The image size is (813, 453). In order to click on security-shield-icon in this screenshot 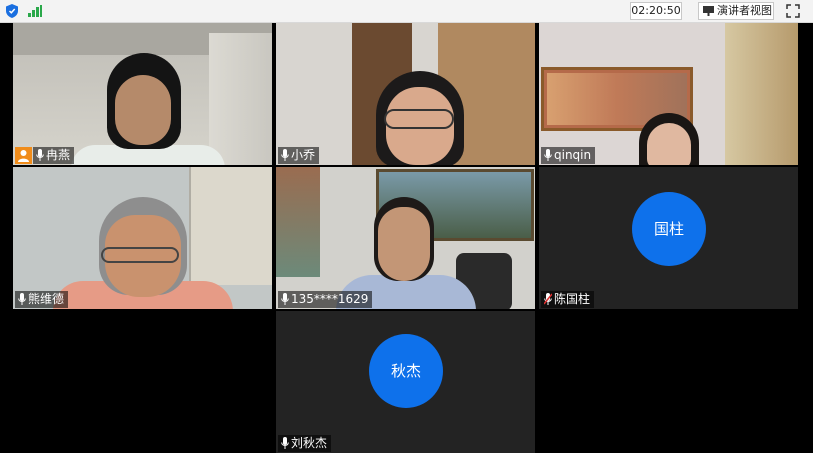, I will do `click(12, 11)`.